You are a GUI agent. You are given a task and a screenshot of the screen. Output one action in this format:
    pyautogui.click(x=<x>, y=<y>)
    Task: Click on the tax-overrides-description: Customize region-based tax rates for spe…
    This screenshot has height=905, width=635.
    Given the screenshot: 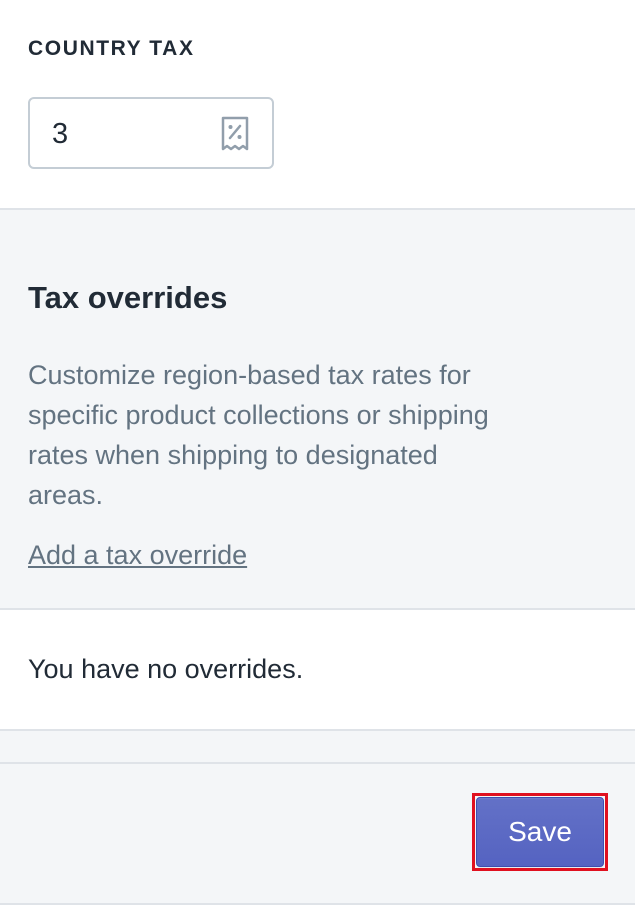 What is the action you would take?
    pyautogui.click(x=258, y=435)
    